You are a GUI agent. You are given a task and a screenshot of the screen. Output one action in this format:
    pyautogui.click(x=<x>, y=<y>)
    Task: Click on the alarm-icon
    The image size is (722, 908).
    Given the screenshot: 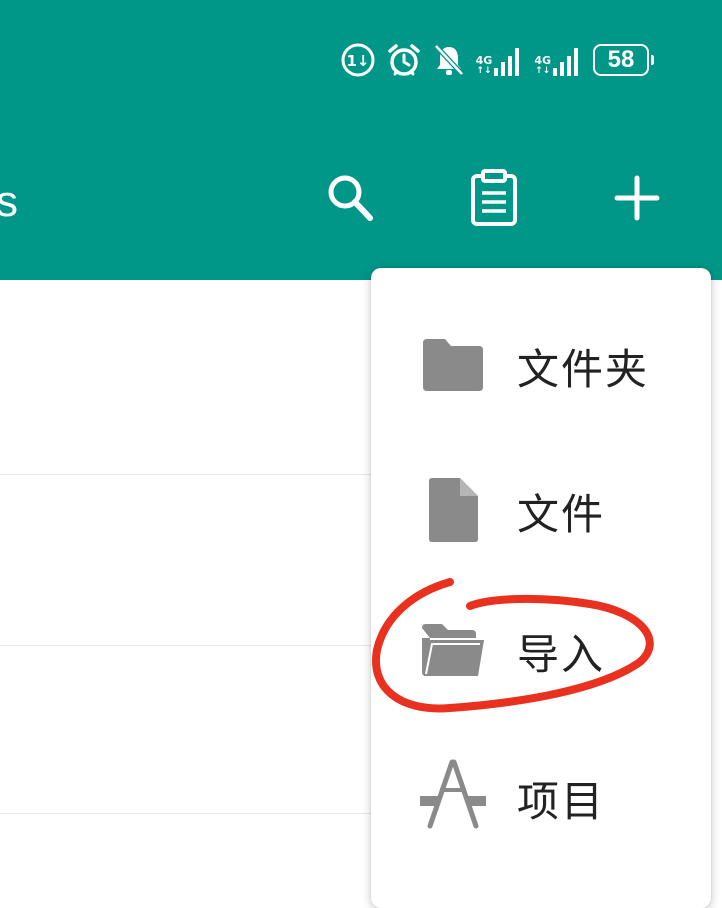 What is the action you would take?
    pyautogui.click(x=404, y=60)
    